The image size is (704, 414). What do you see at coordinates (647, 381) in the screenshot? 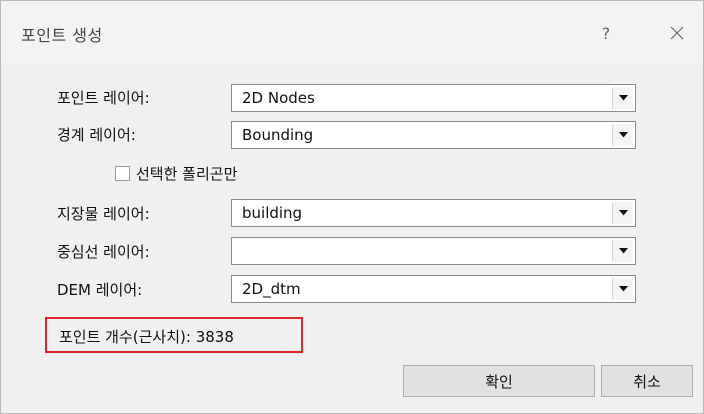
I see `cancel-button: 취소` at bounding box center [647, 381].